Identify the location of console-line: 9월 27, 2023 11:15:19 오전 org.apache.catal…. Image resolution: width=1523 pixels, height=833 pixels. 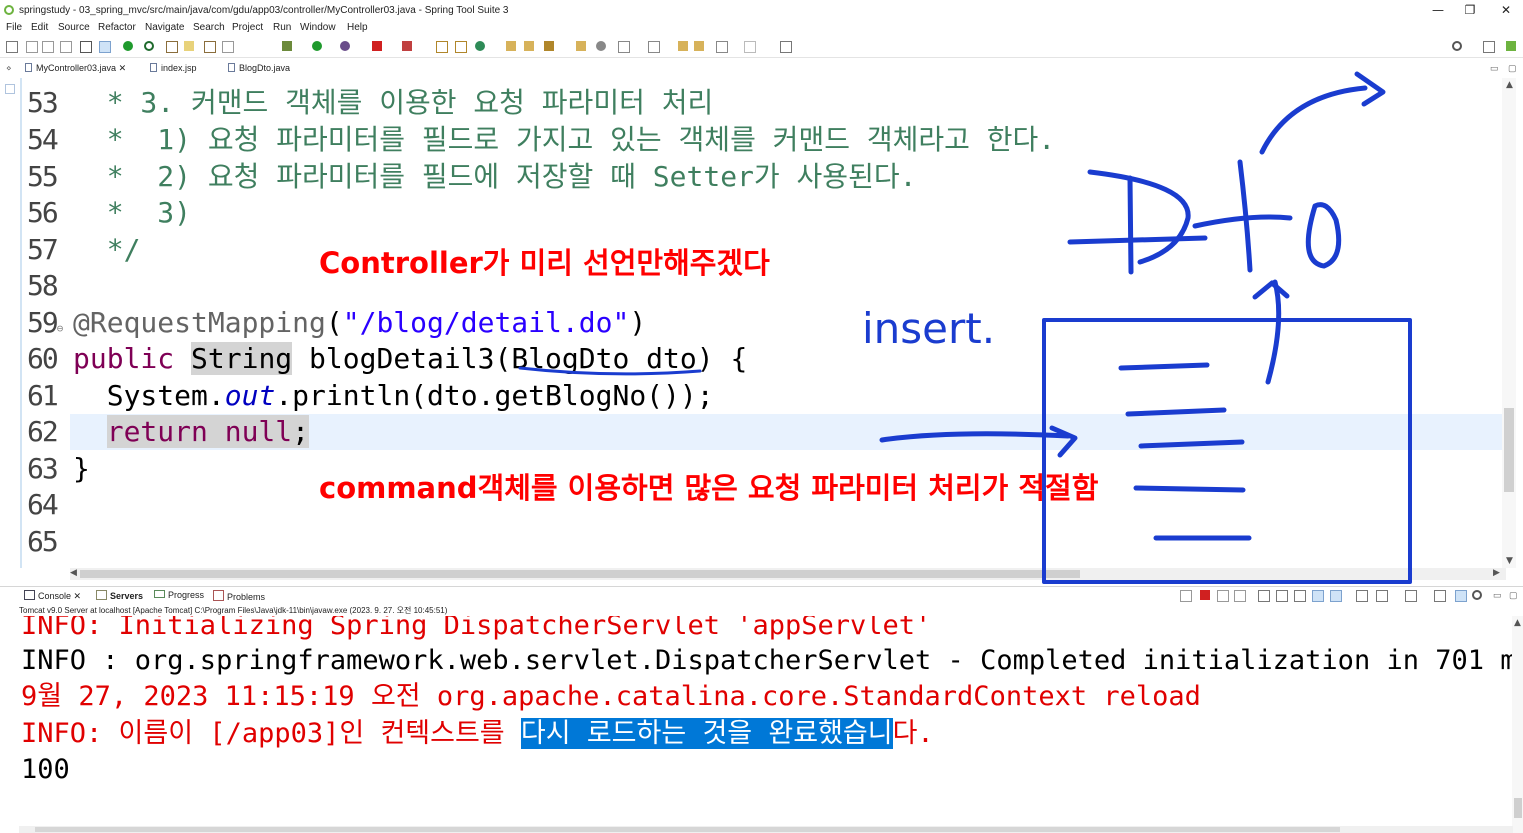
(611, 696).